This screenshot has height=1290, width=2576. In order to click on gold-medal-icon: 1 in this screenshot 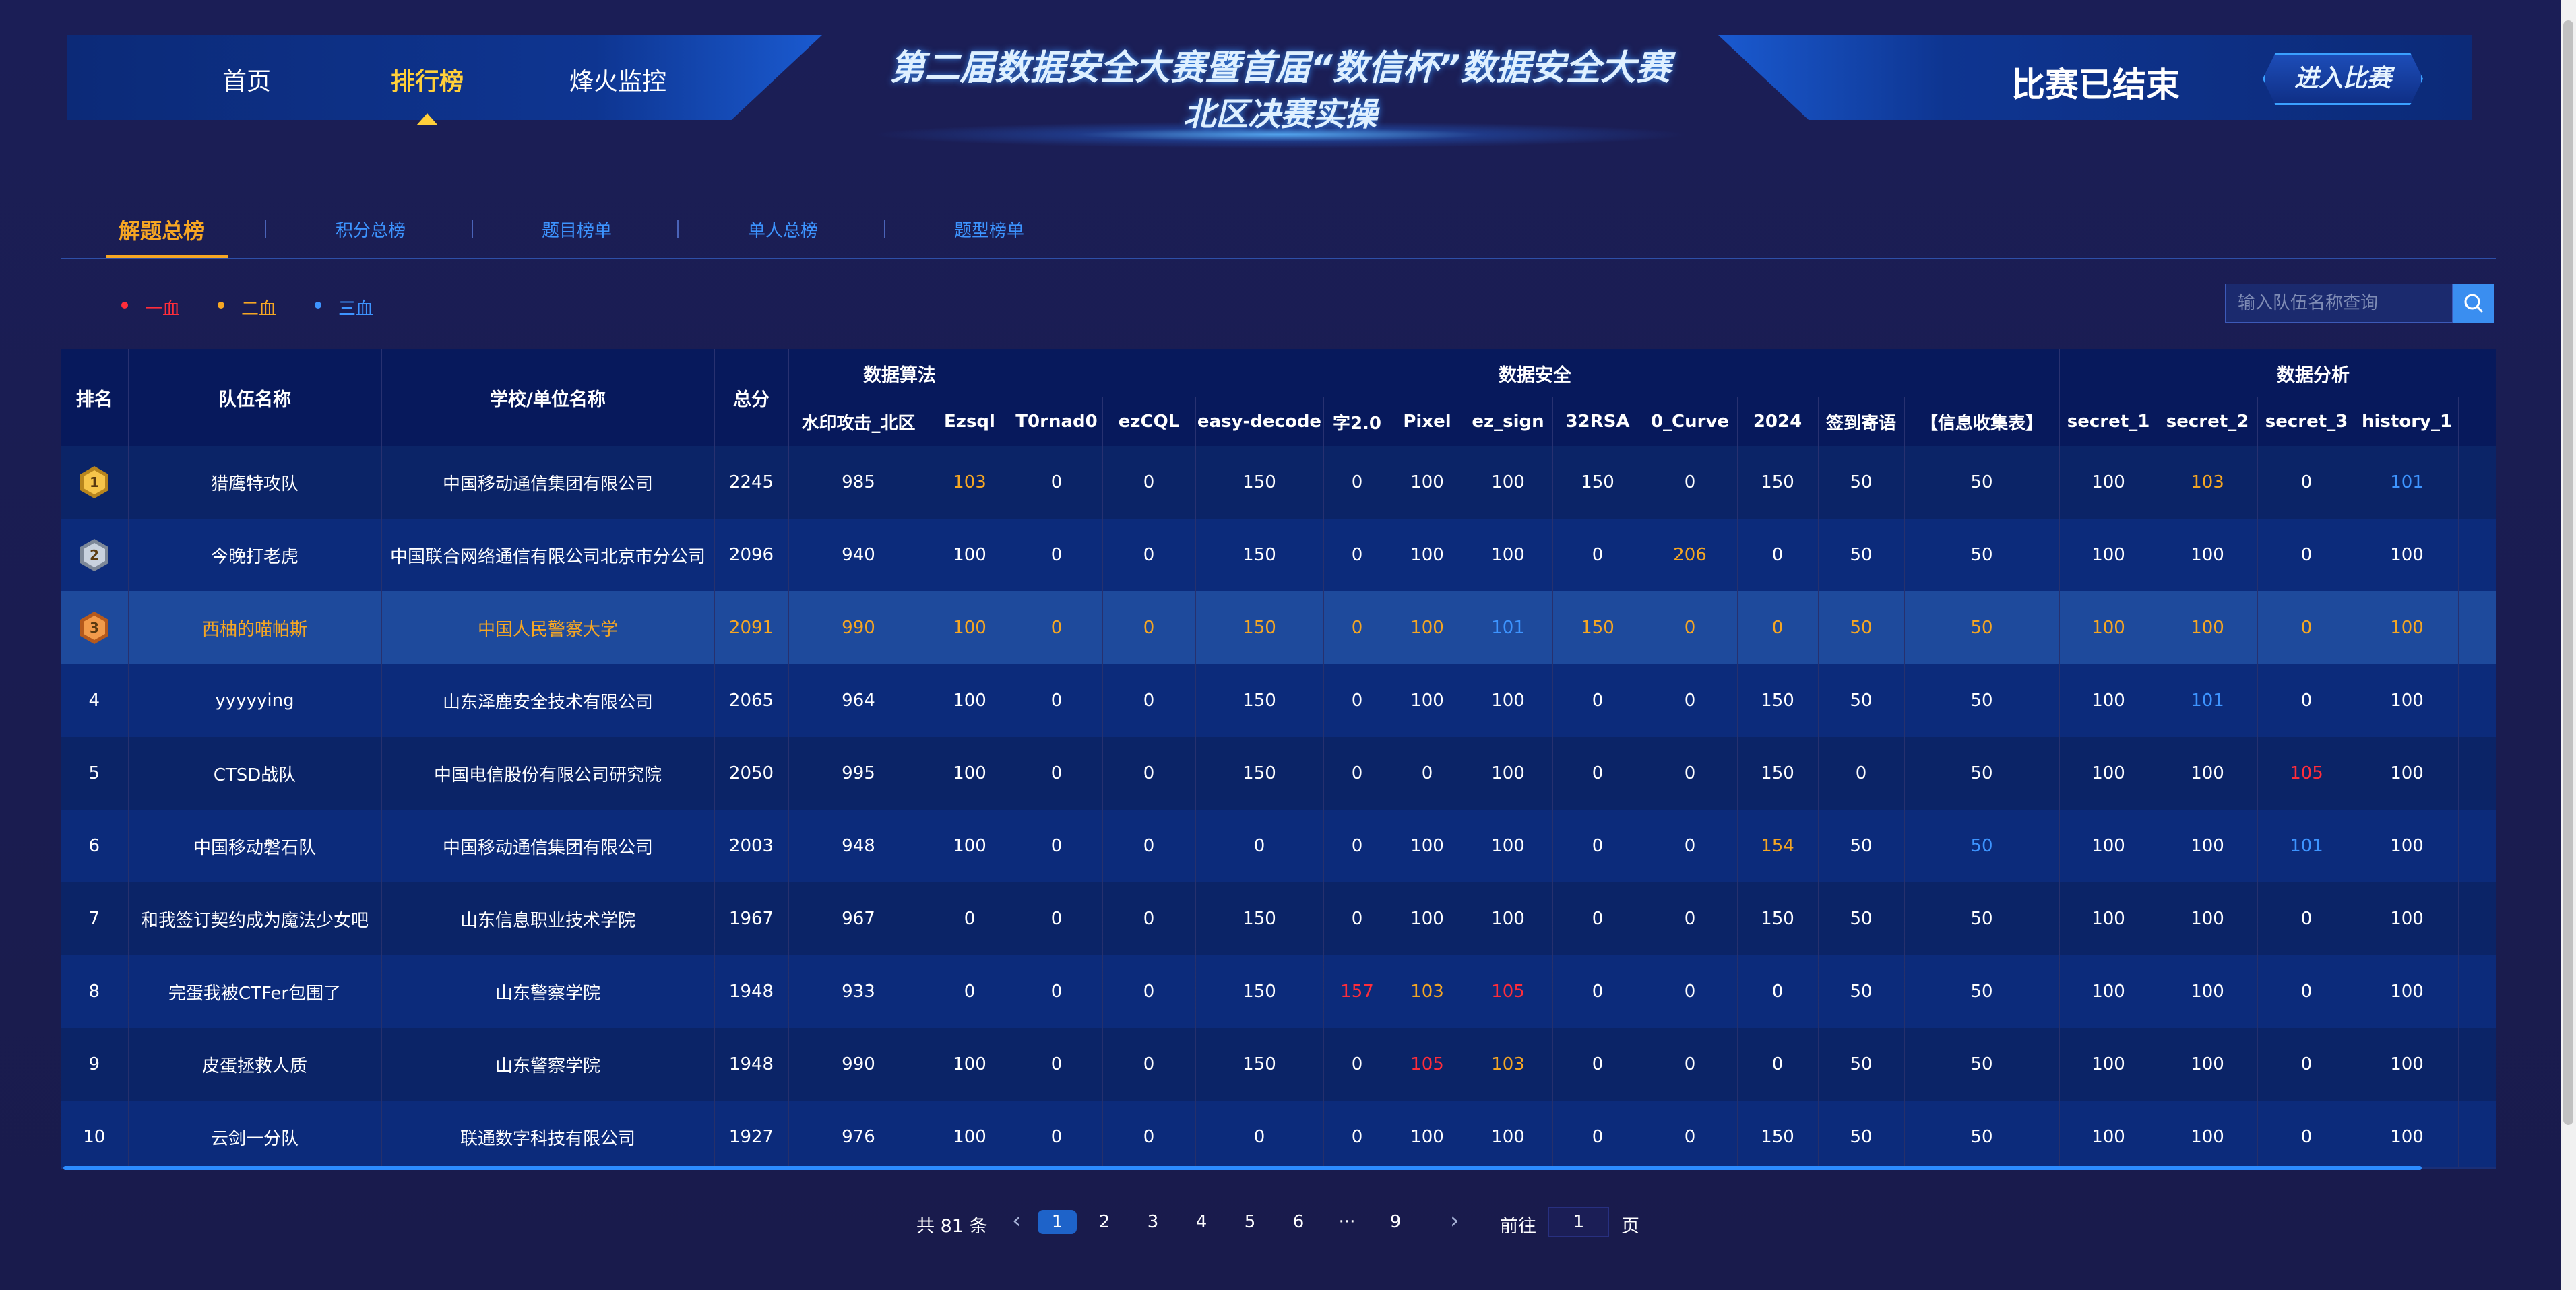, I will do `click(94, 482)`.